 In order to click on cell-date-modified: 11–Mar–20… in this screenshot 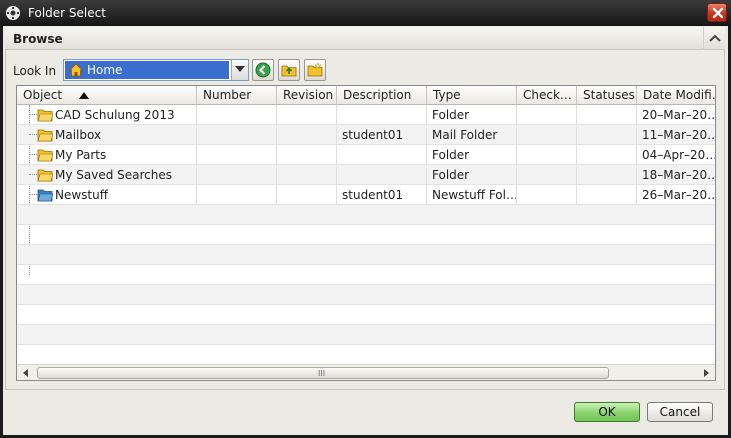, I will do `click(676, 135)`.